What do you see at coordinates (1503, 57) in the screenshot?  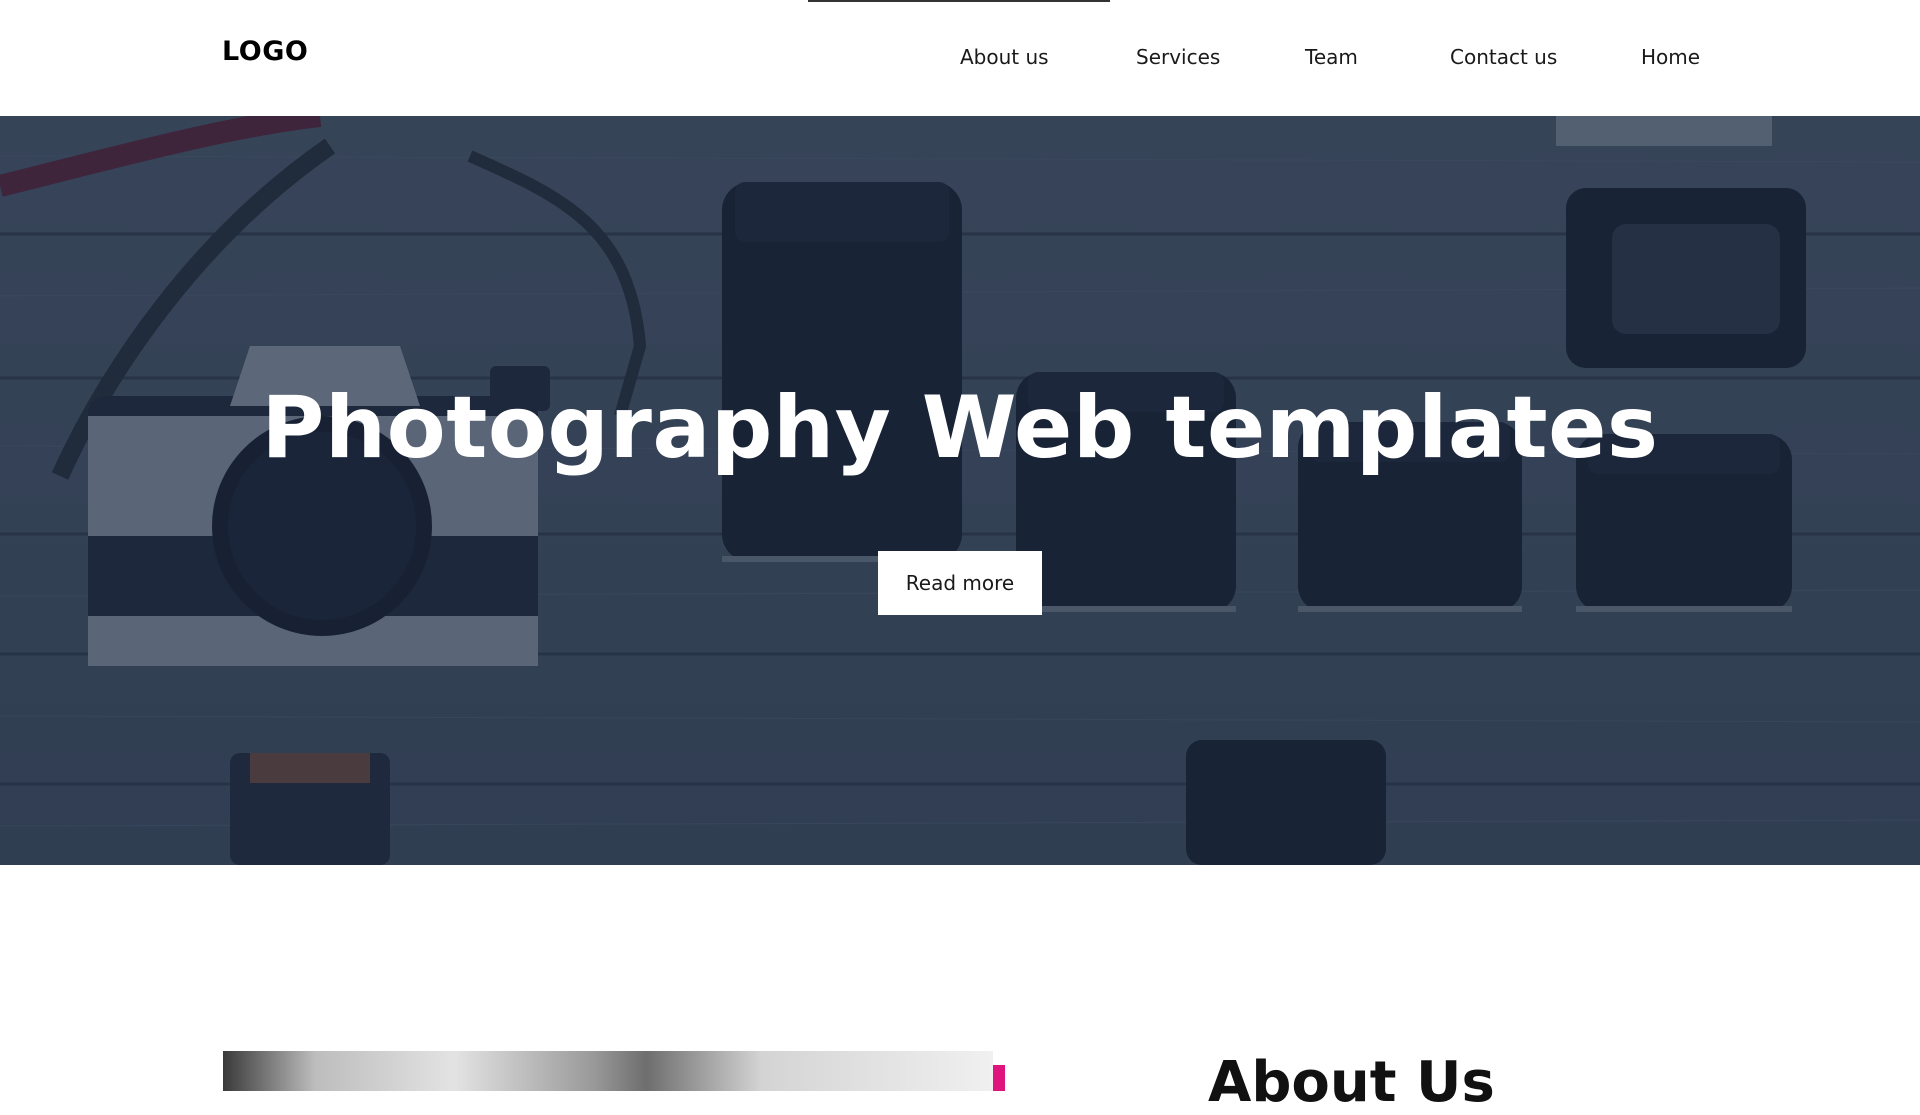 I see `nav-item-contact-us: Contact us` at bounding box center [1503, 57].